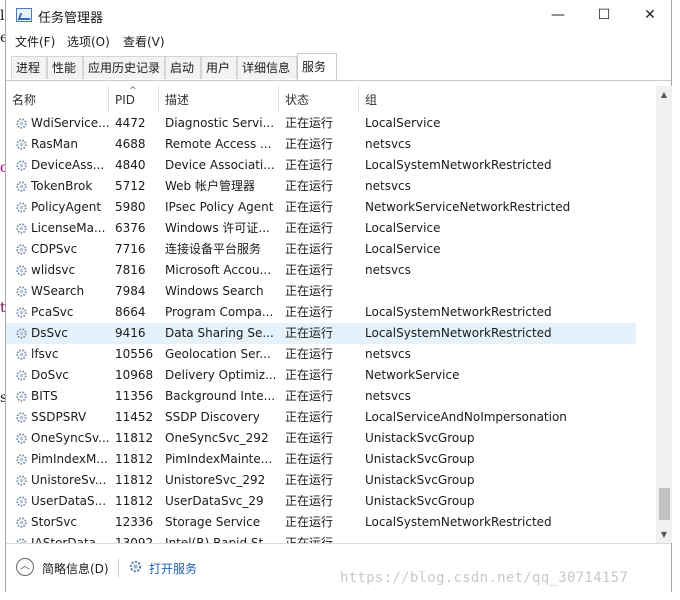 This screenshot has height=600, width=680. What do you see at coordinates (403, 249) in the screenshot?
I see `service-group: LocalService` at bounding box center [403, 249].